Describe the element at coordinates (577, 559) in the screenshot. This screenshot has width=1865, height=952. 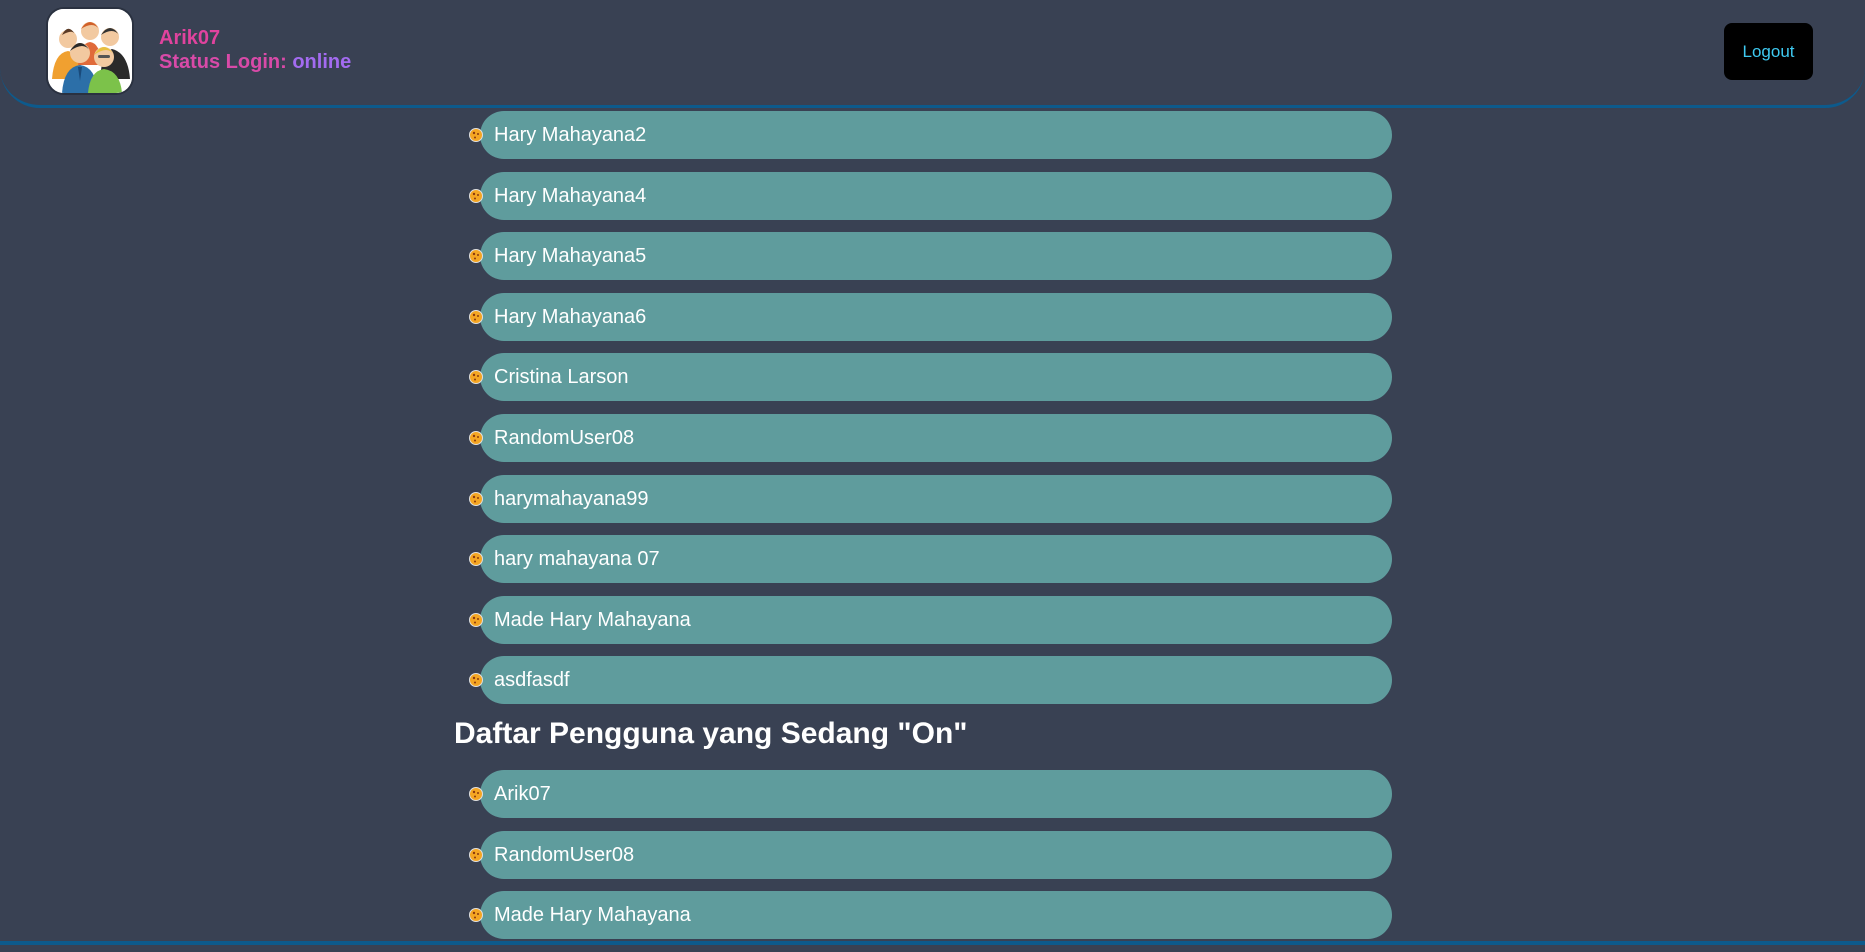
I see `user-name: hary mahayana 07` at that location.